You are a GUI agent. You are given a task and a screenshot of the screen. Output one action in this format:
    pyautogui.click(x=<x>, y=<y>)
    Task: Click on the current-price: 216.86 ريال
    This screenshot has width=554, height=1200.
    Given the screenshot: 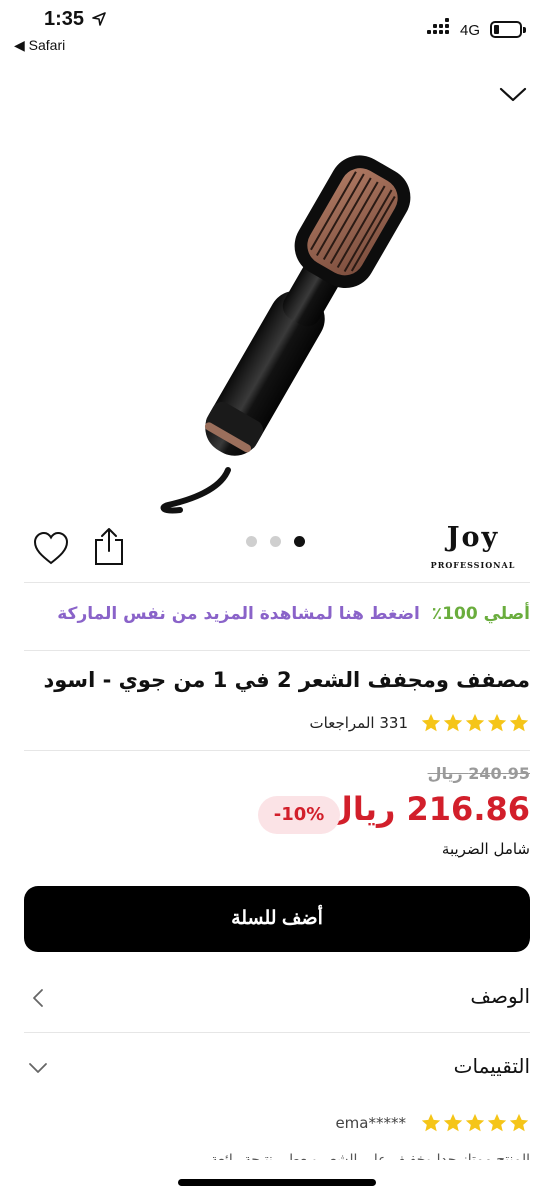 What is the action you would take?
    pyautogui.click(x=427, y=809)
    